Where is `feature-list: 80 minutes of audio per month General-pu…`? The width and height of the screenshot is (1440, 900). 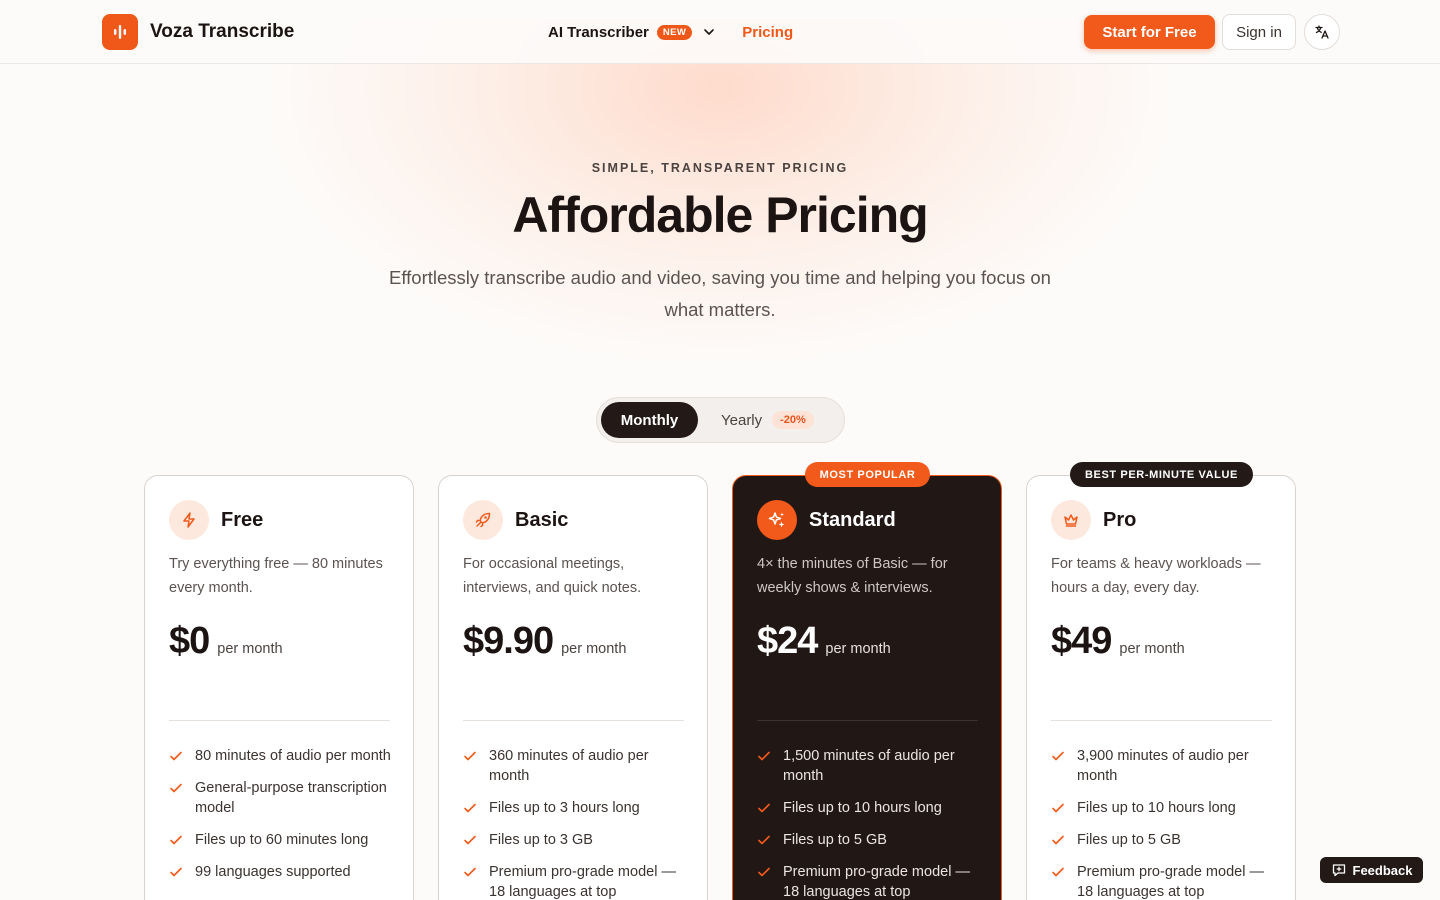
feature-list: 80 minutes of audio per month General-pu… is located at coordinates (281, 820).